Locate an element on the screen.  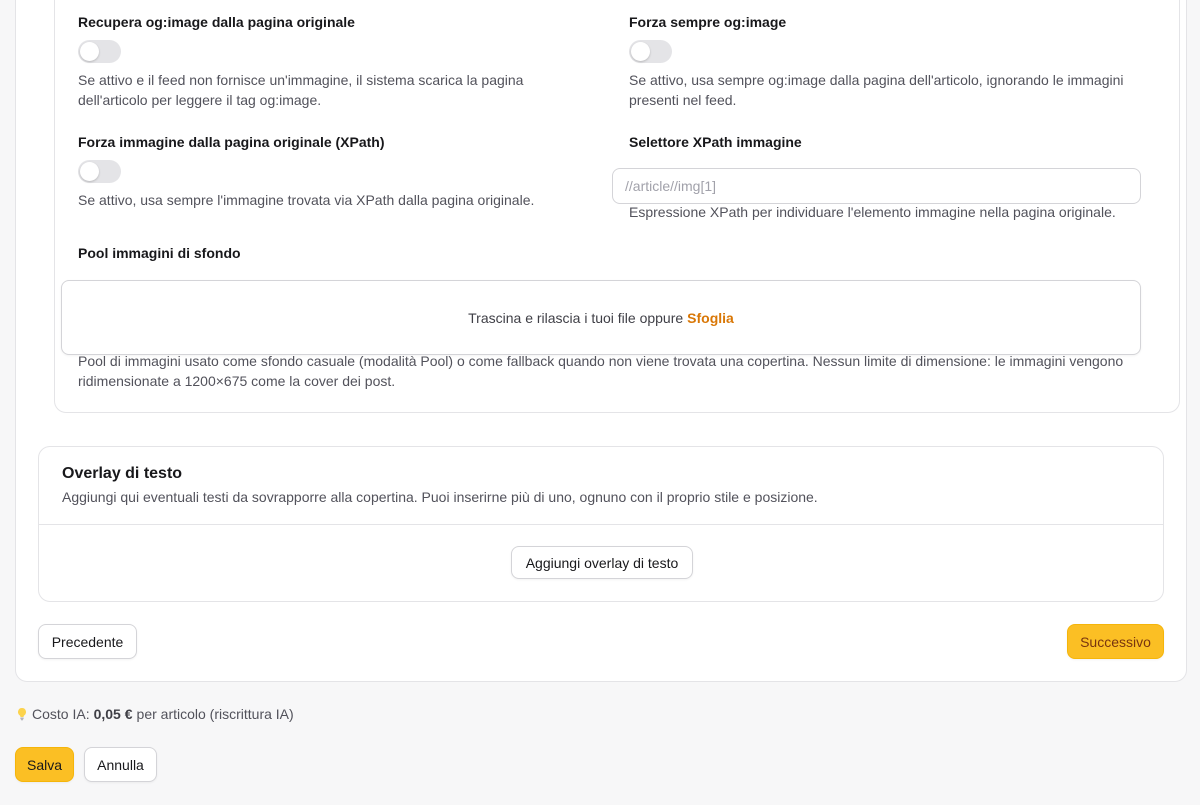
overlay-divider is located at coordinates (601, 524).